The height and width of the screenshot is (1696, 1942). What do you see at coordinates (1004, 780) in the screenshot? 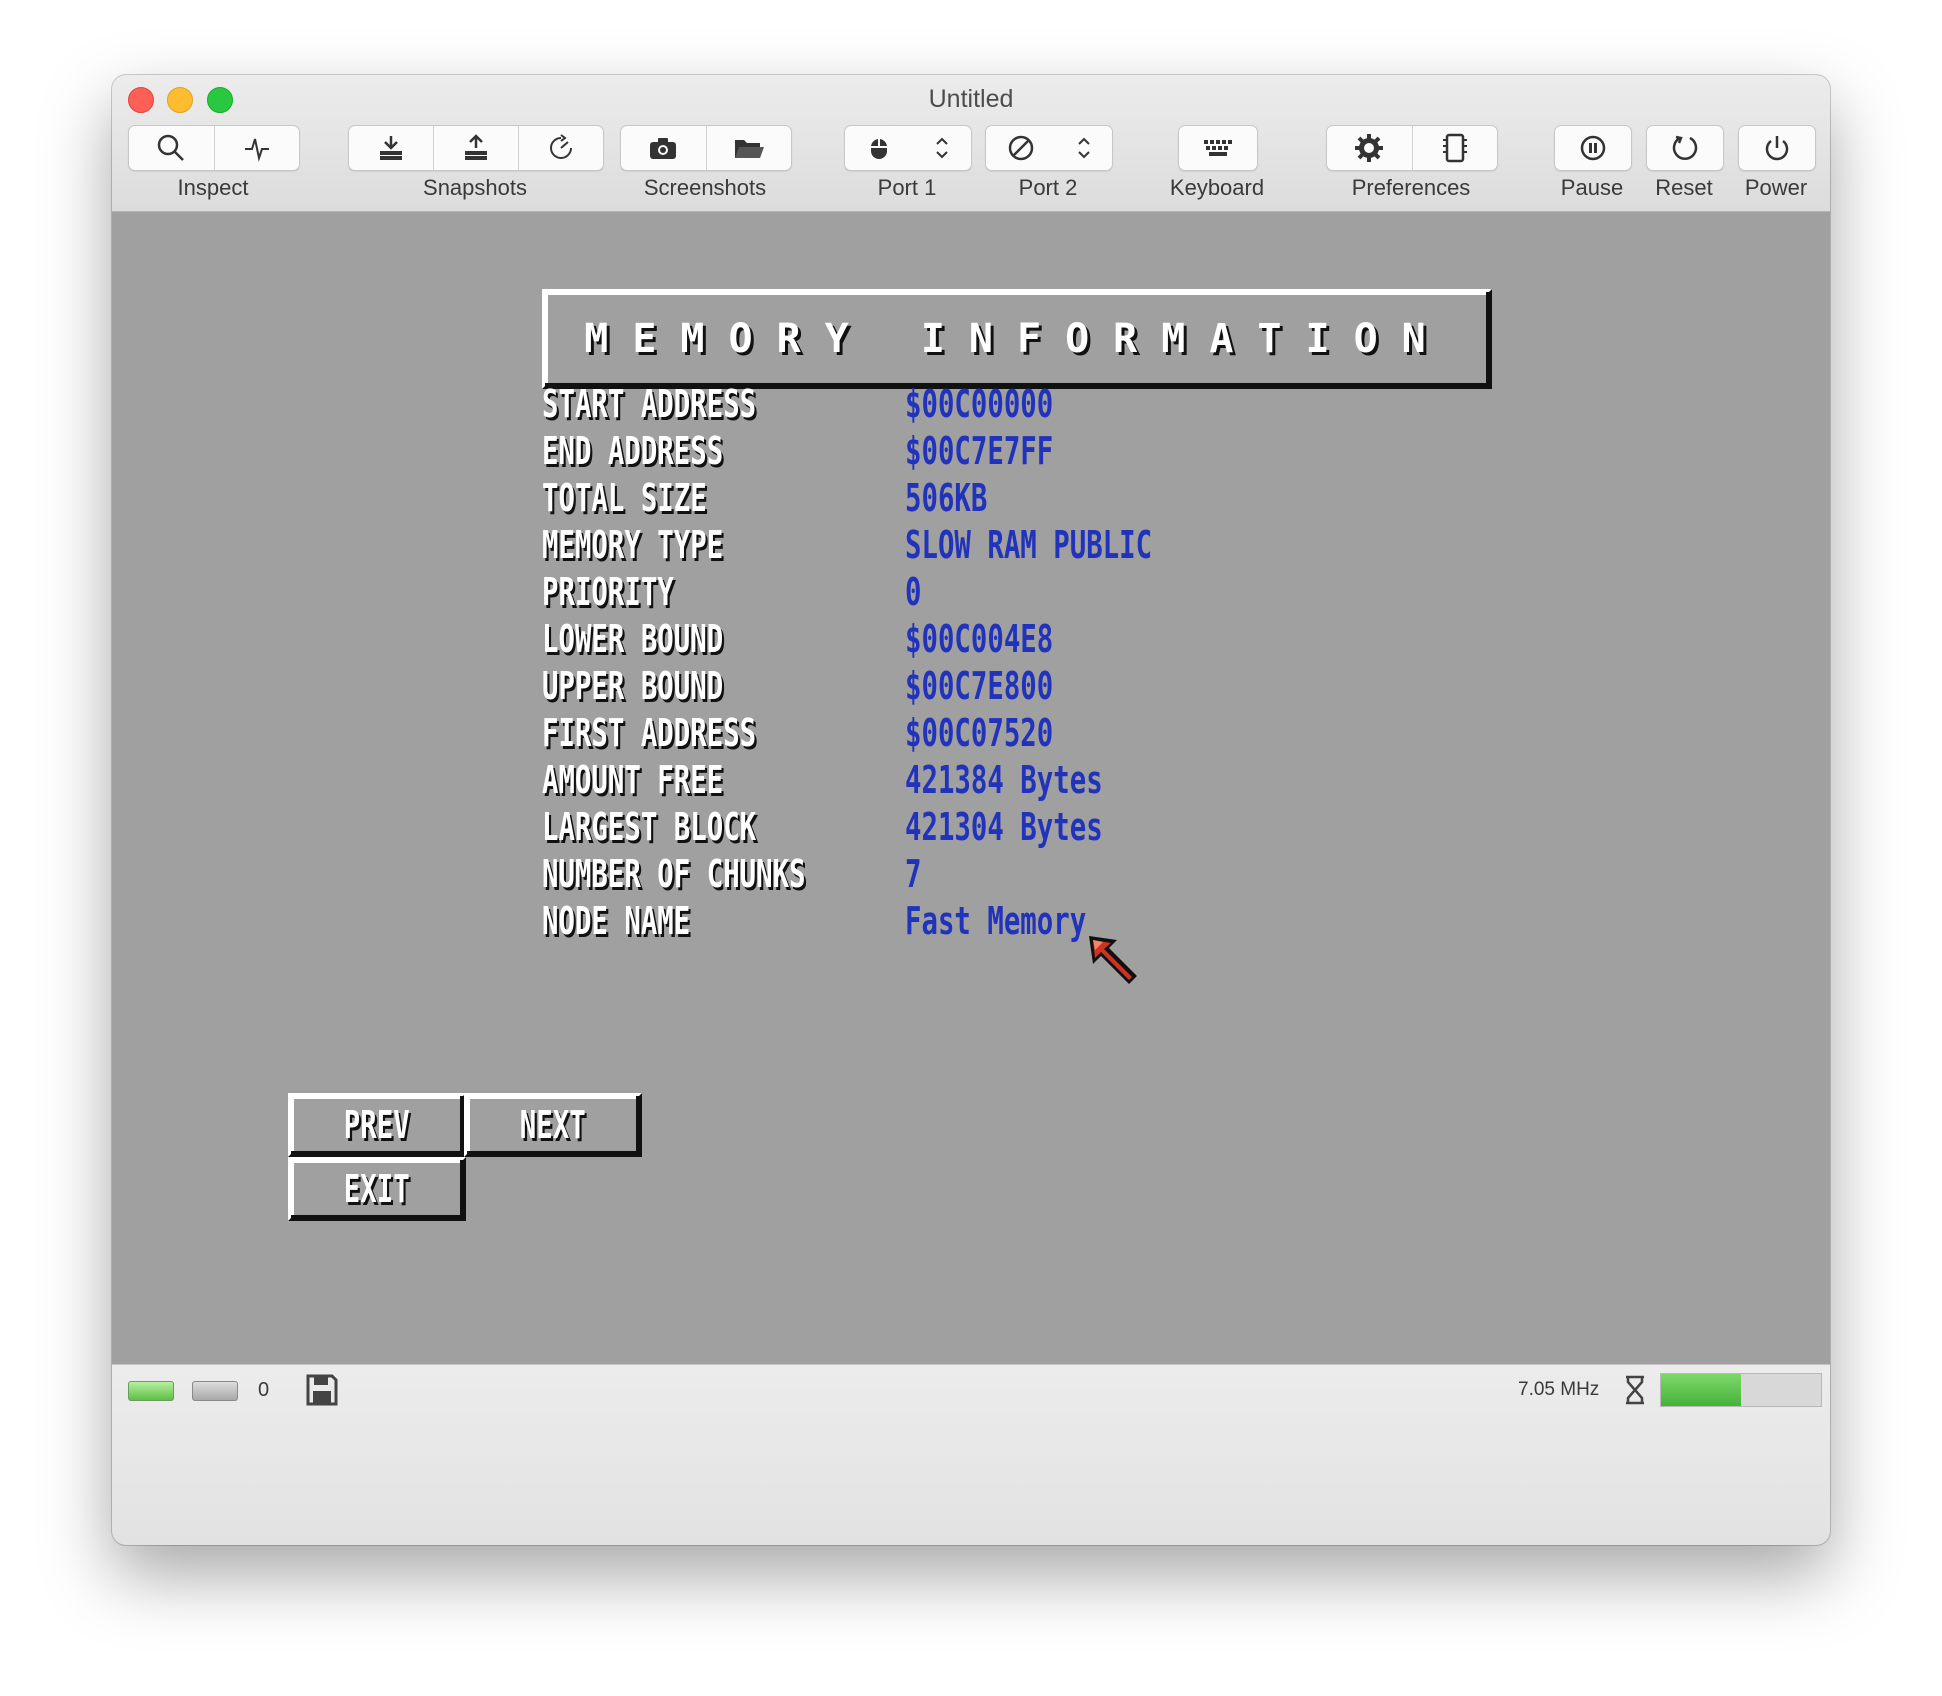
I see `row-value: 421384 Bytes` at bounding box center [1004, 780].